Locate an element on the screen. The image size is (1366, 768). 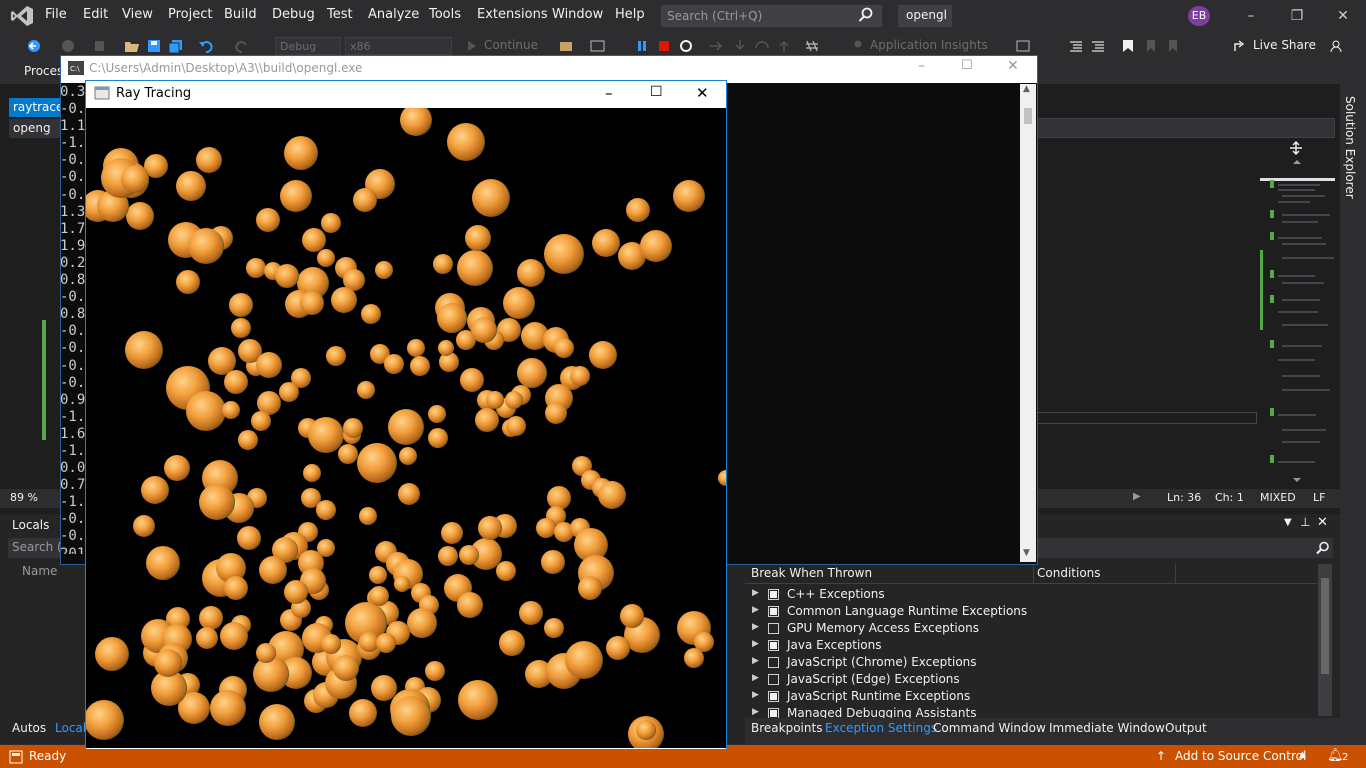
line-ending: LF is located at coordinates (1319, 497).